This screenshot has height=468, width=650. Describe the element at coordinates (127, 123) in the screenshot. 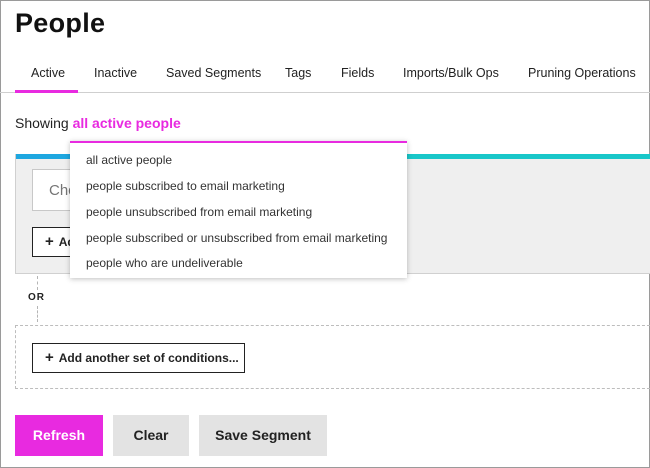

I see `filter-selector: all active people` at that location.